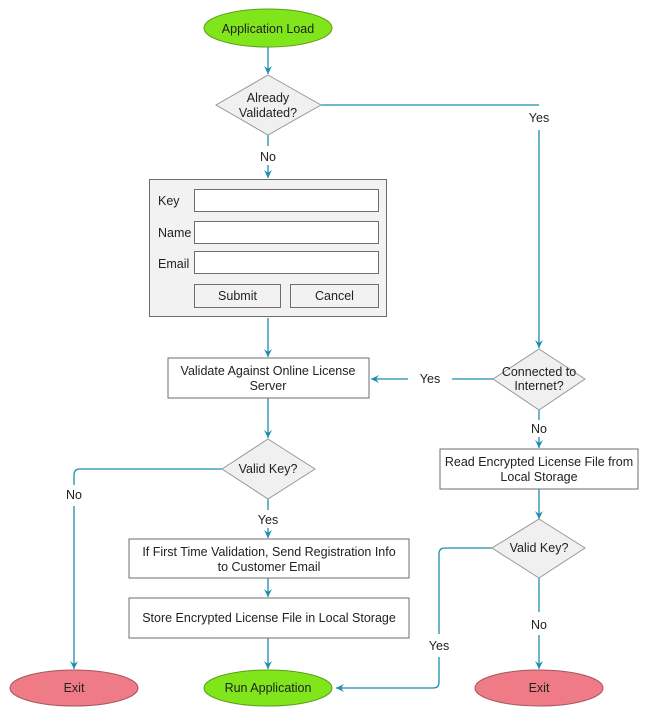 This screenshot has height=723, width=649. Describe the element at coordinates (268, 248) in the screenshot. I see `registration-form: Key Name Email Submit Cancel` at that location.